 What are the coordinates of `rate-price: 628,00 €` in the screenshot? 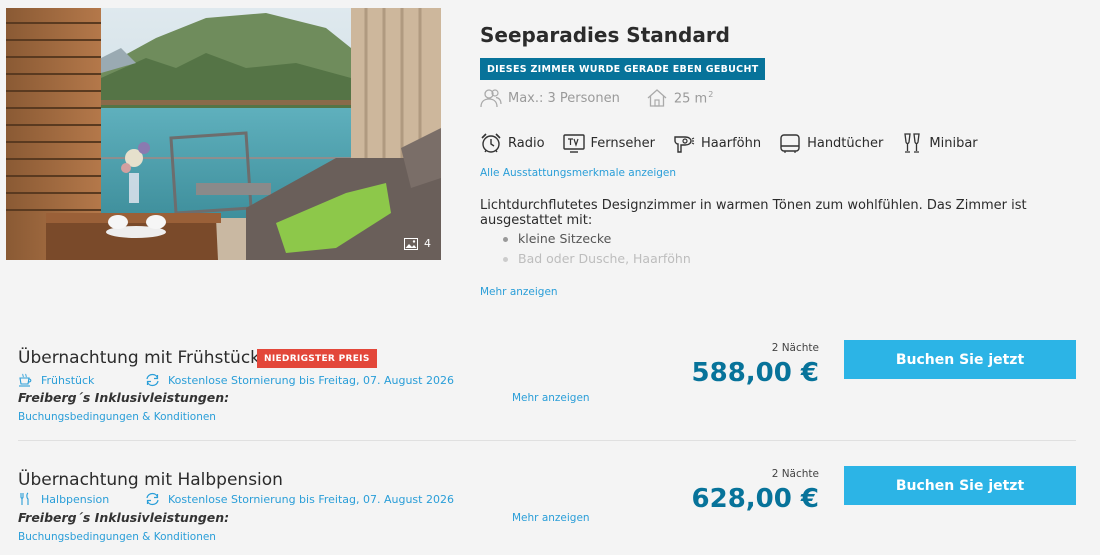 It's located at (755, 499).